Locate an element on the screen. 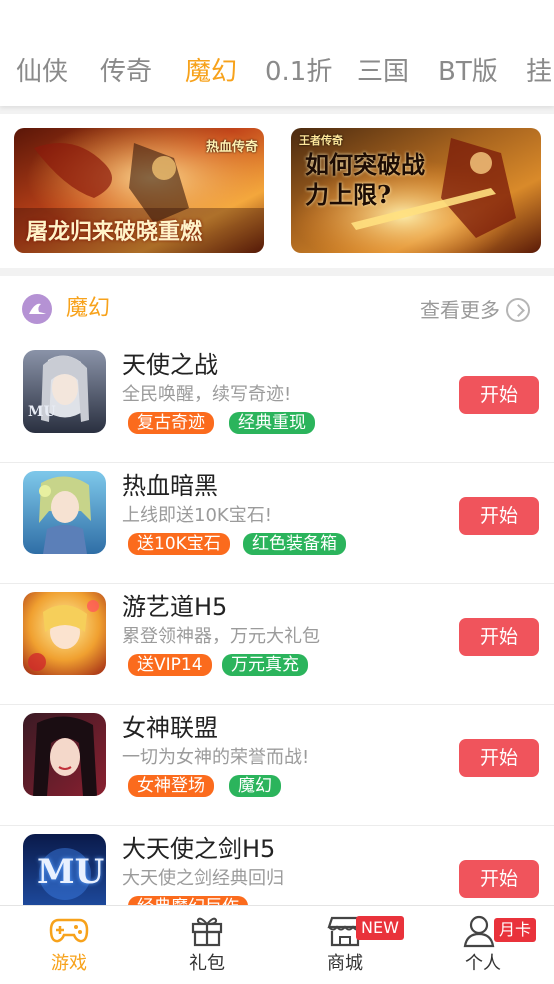 The height and width of the screenshot is (984, 554). game-tag: 红色装备箱 is located at coordinates (294, 544).